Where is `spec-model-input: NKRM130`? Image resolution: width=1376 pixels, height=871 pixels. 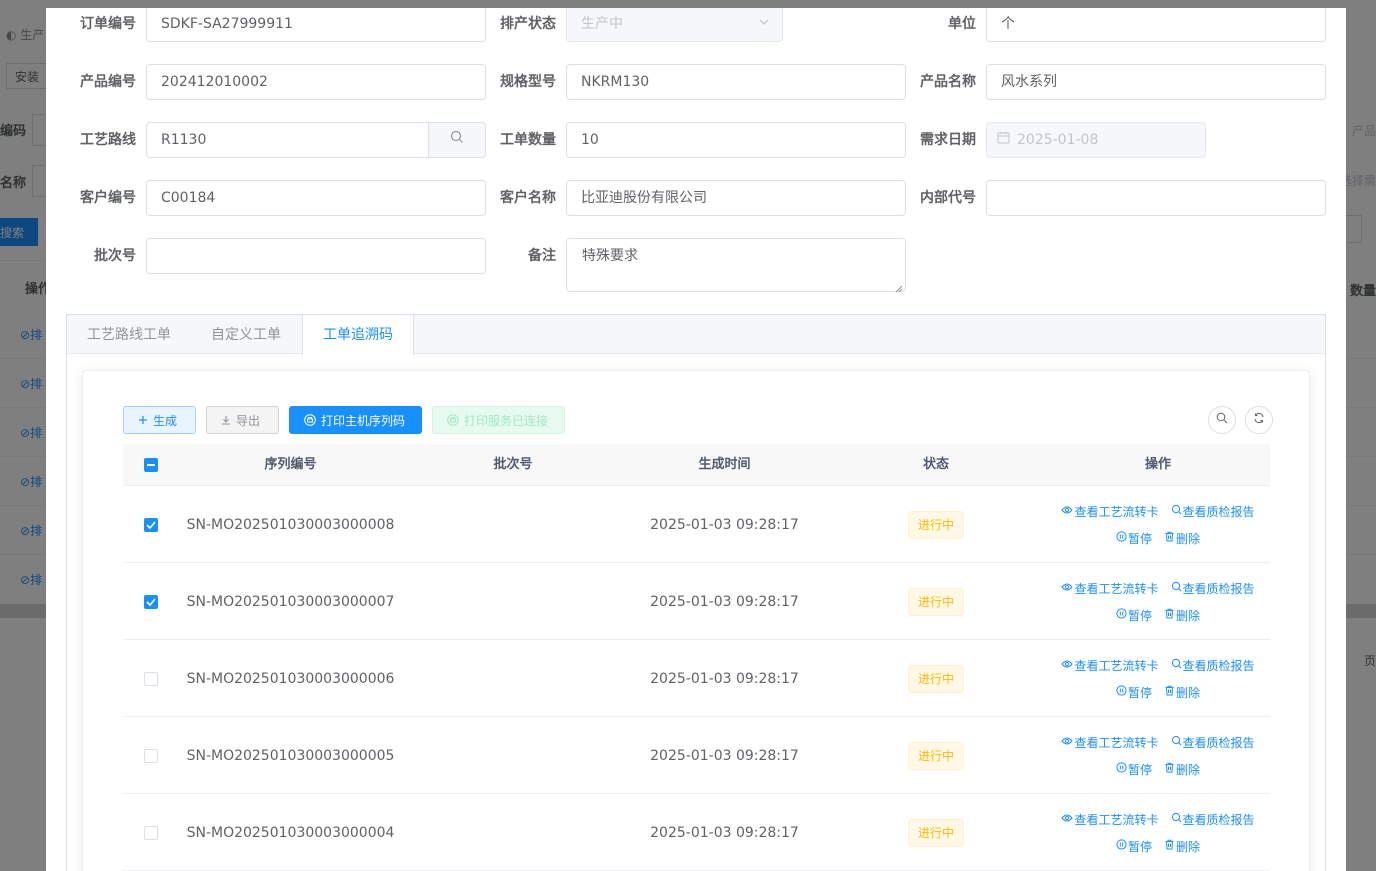 spec-model-input: NKRM130 is located at coordinates (736, 82).